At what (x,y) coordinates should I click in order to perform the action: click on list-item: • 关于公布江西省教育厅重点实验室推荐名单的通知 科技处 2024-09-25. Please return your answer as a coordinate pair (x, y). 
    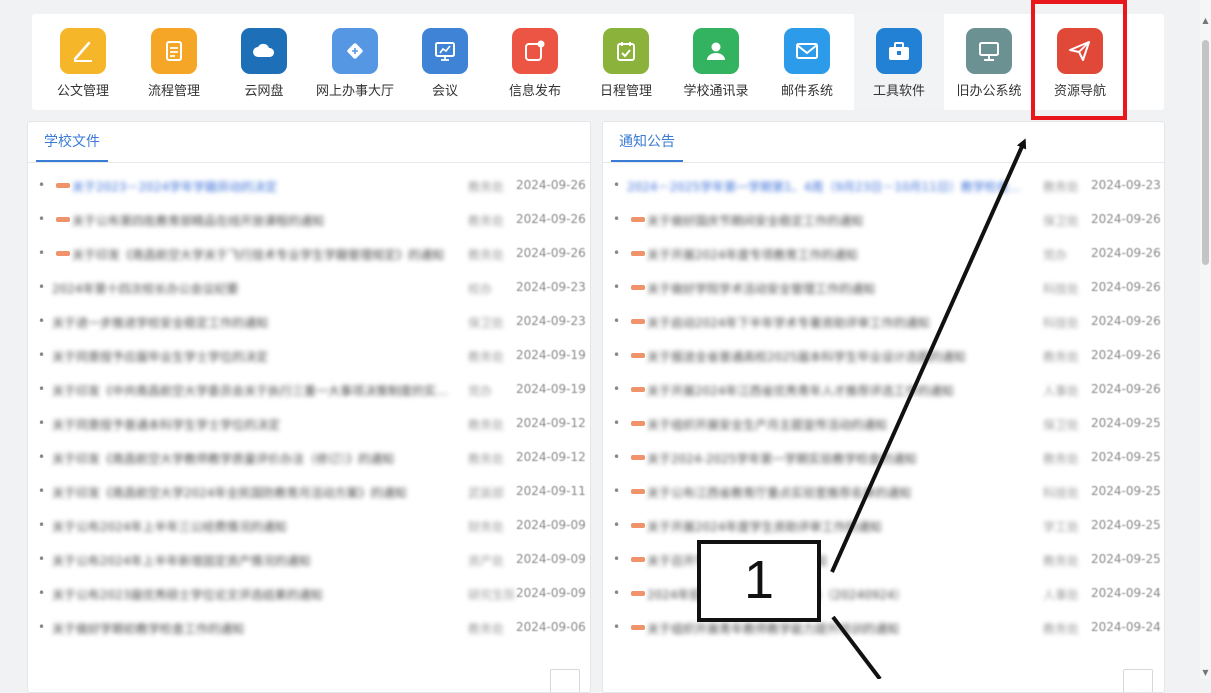
    Looking at the image, I should click on (883, 492).